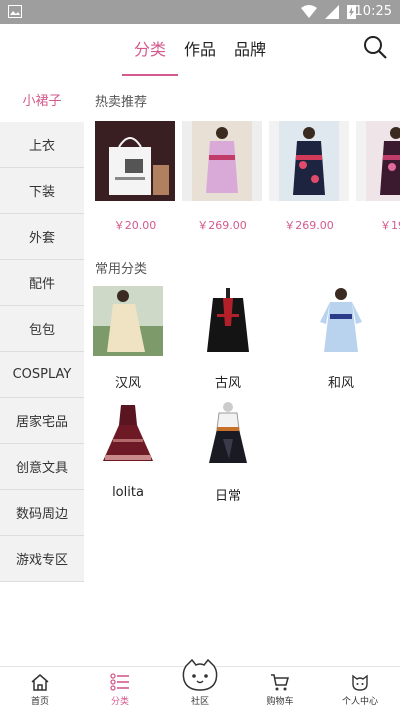  What do you see at coordinates (280, 682) in the screenshot?
I see `cart-icon` at bounding box center [280, 682].